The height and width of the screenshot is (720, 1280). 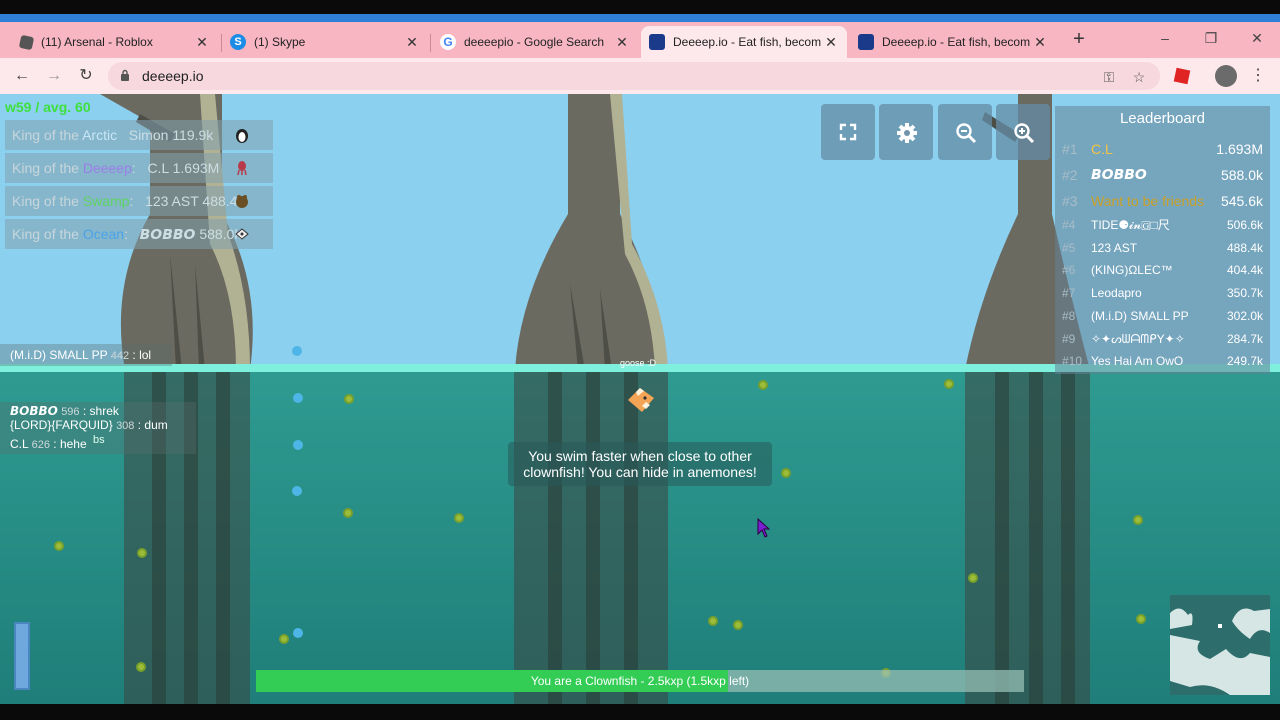 I want to click on forward-button: →, so click(x=54, y=76).